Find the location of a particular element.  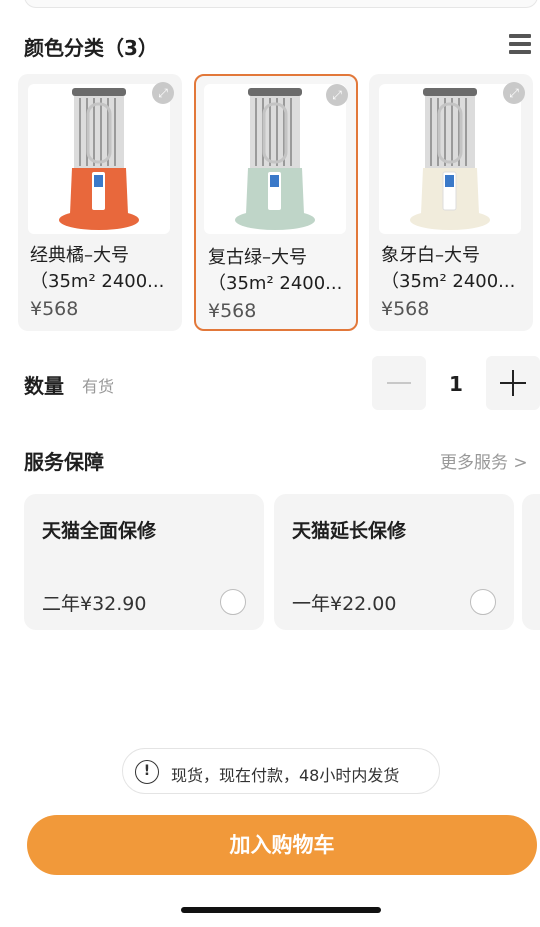

exclamation-icon: ! is located at coordinates (147, 772).